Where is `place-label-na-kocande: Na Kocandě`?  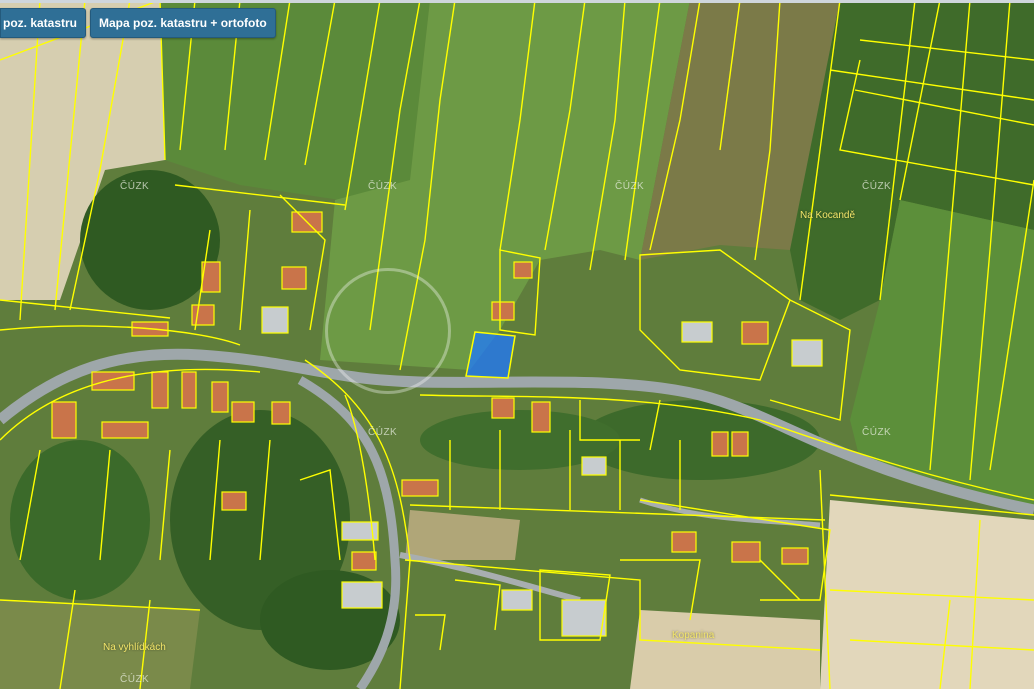
place-label-na-kocande: Na Kocandě is located at coordinates (828, 215).